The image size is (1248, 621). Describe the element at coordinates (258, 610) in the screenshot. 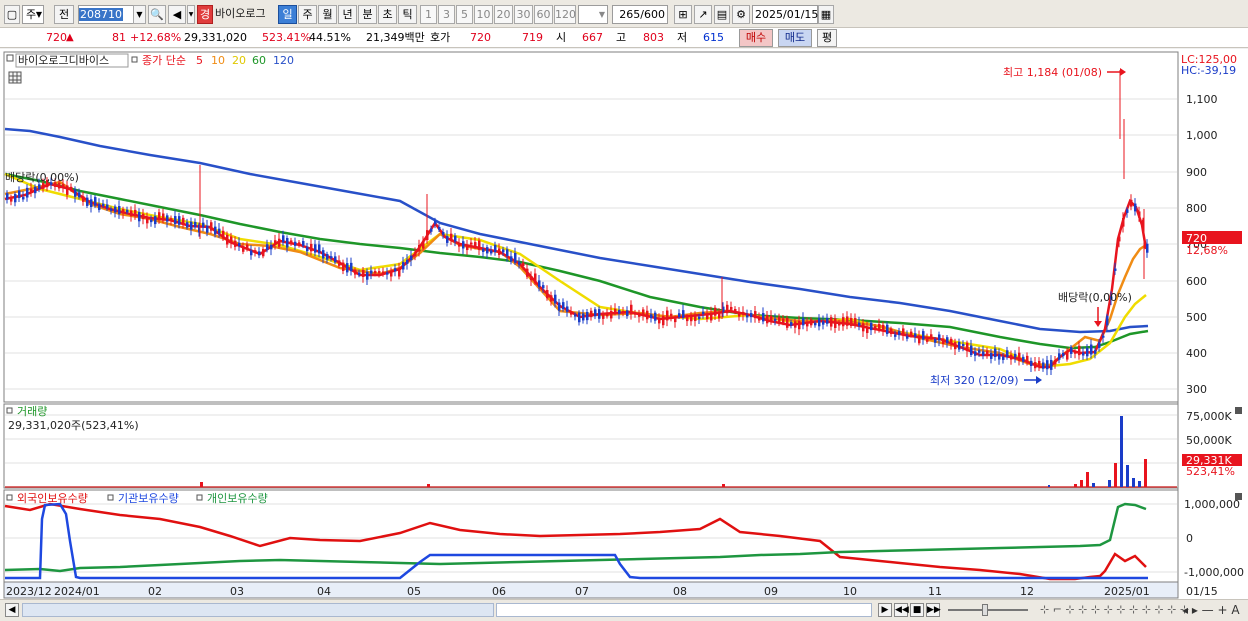

I see `scroll-track` at that location.